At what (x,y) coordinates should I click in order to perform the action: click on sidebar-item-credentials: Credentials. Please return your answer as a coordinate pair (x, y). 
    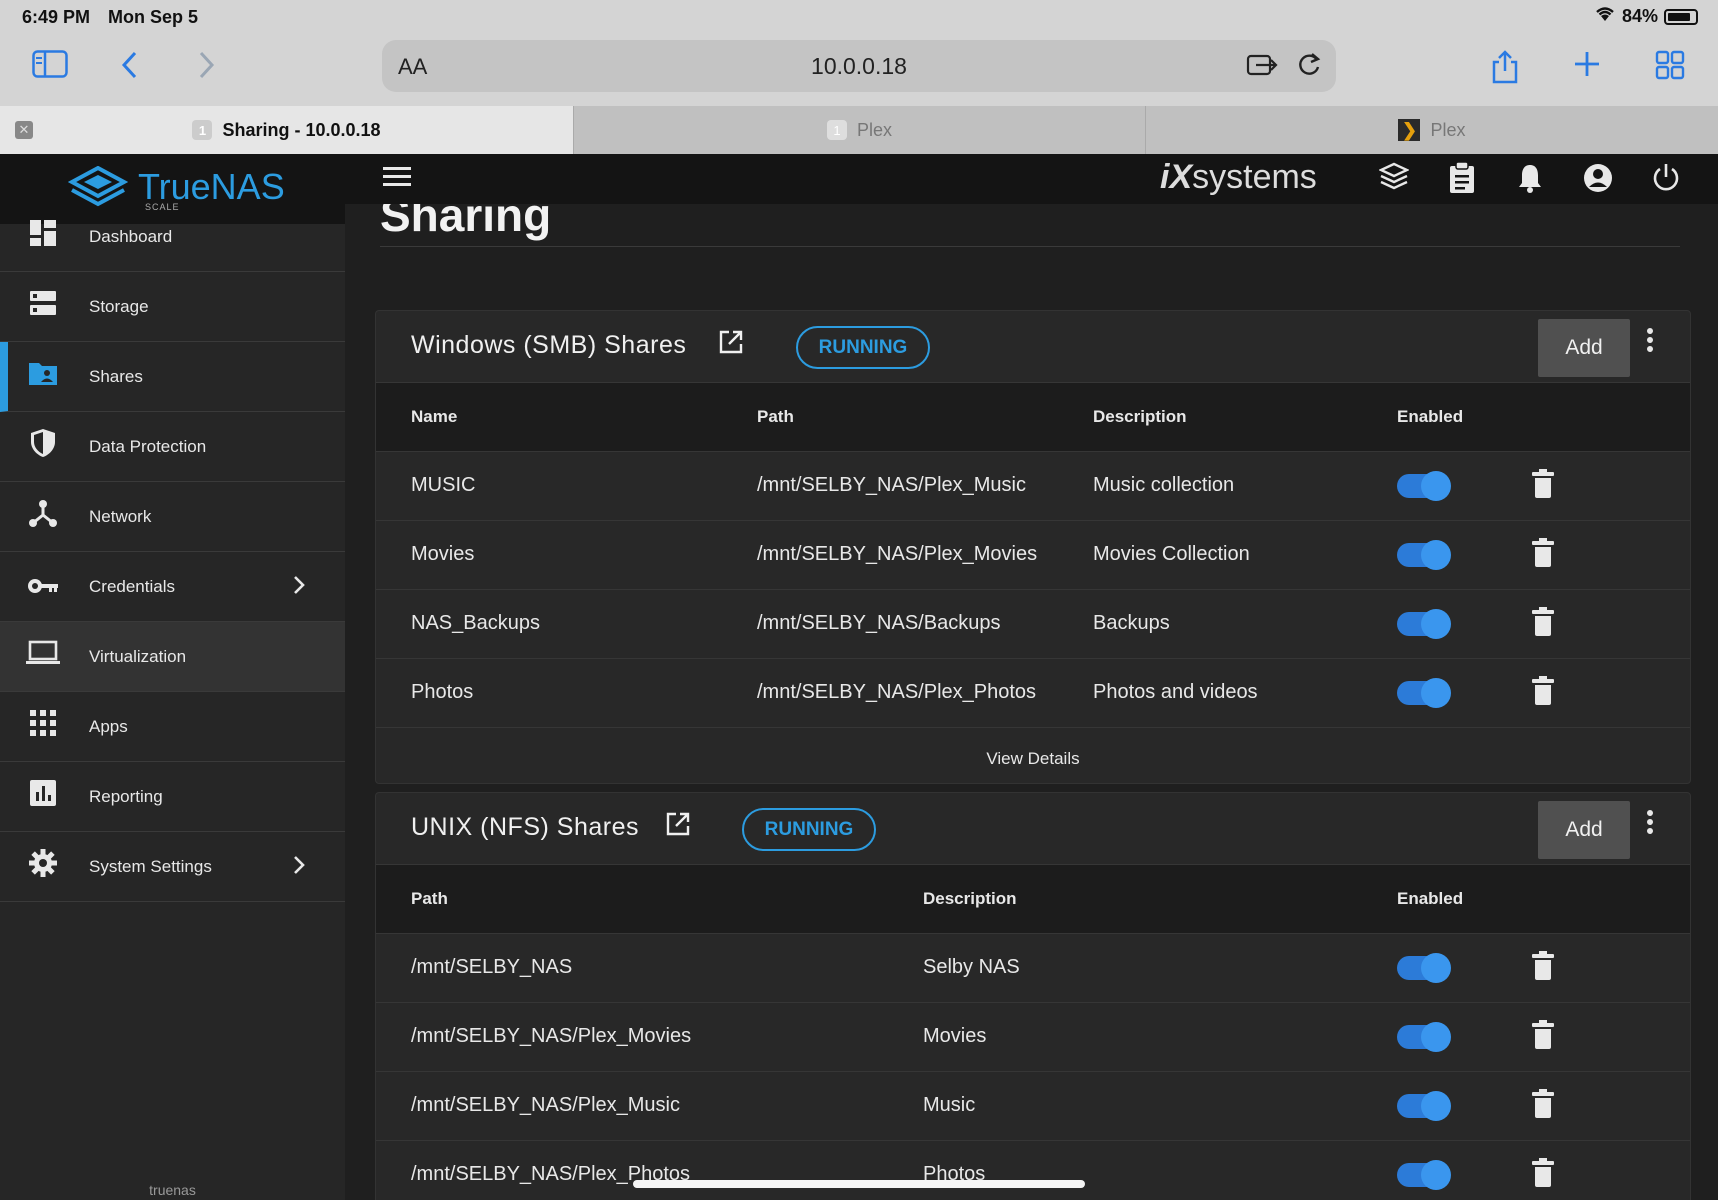
    Looking at the image, I should click on (172, 587).